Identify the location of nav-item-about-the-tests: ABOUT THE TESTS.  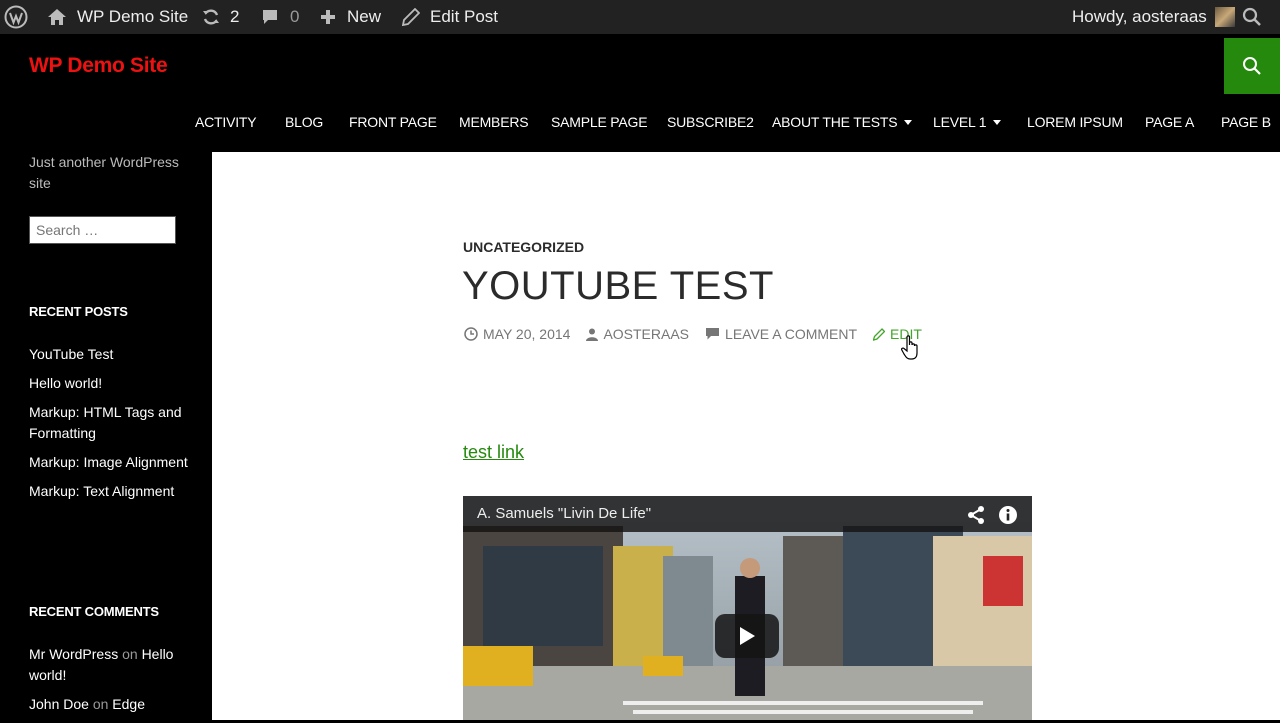
(842, 122).